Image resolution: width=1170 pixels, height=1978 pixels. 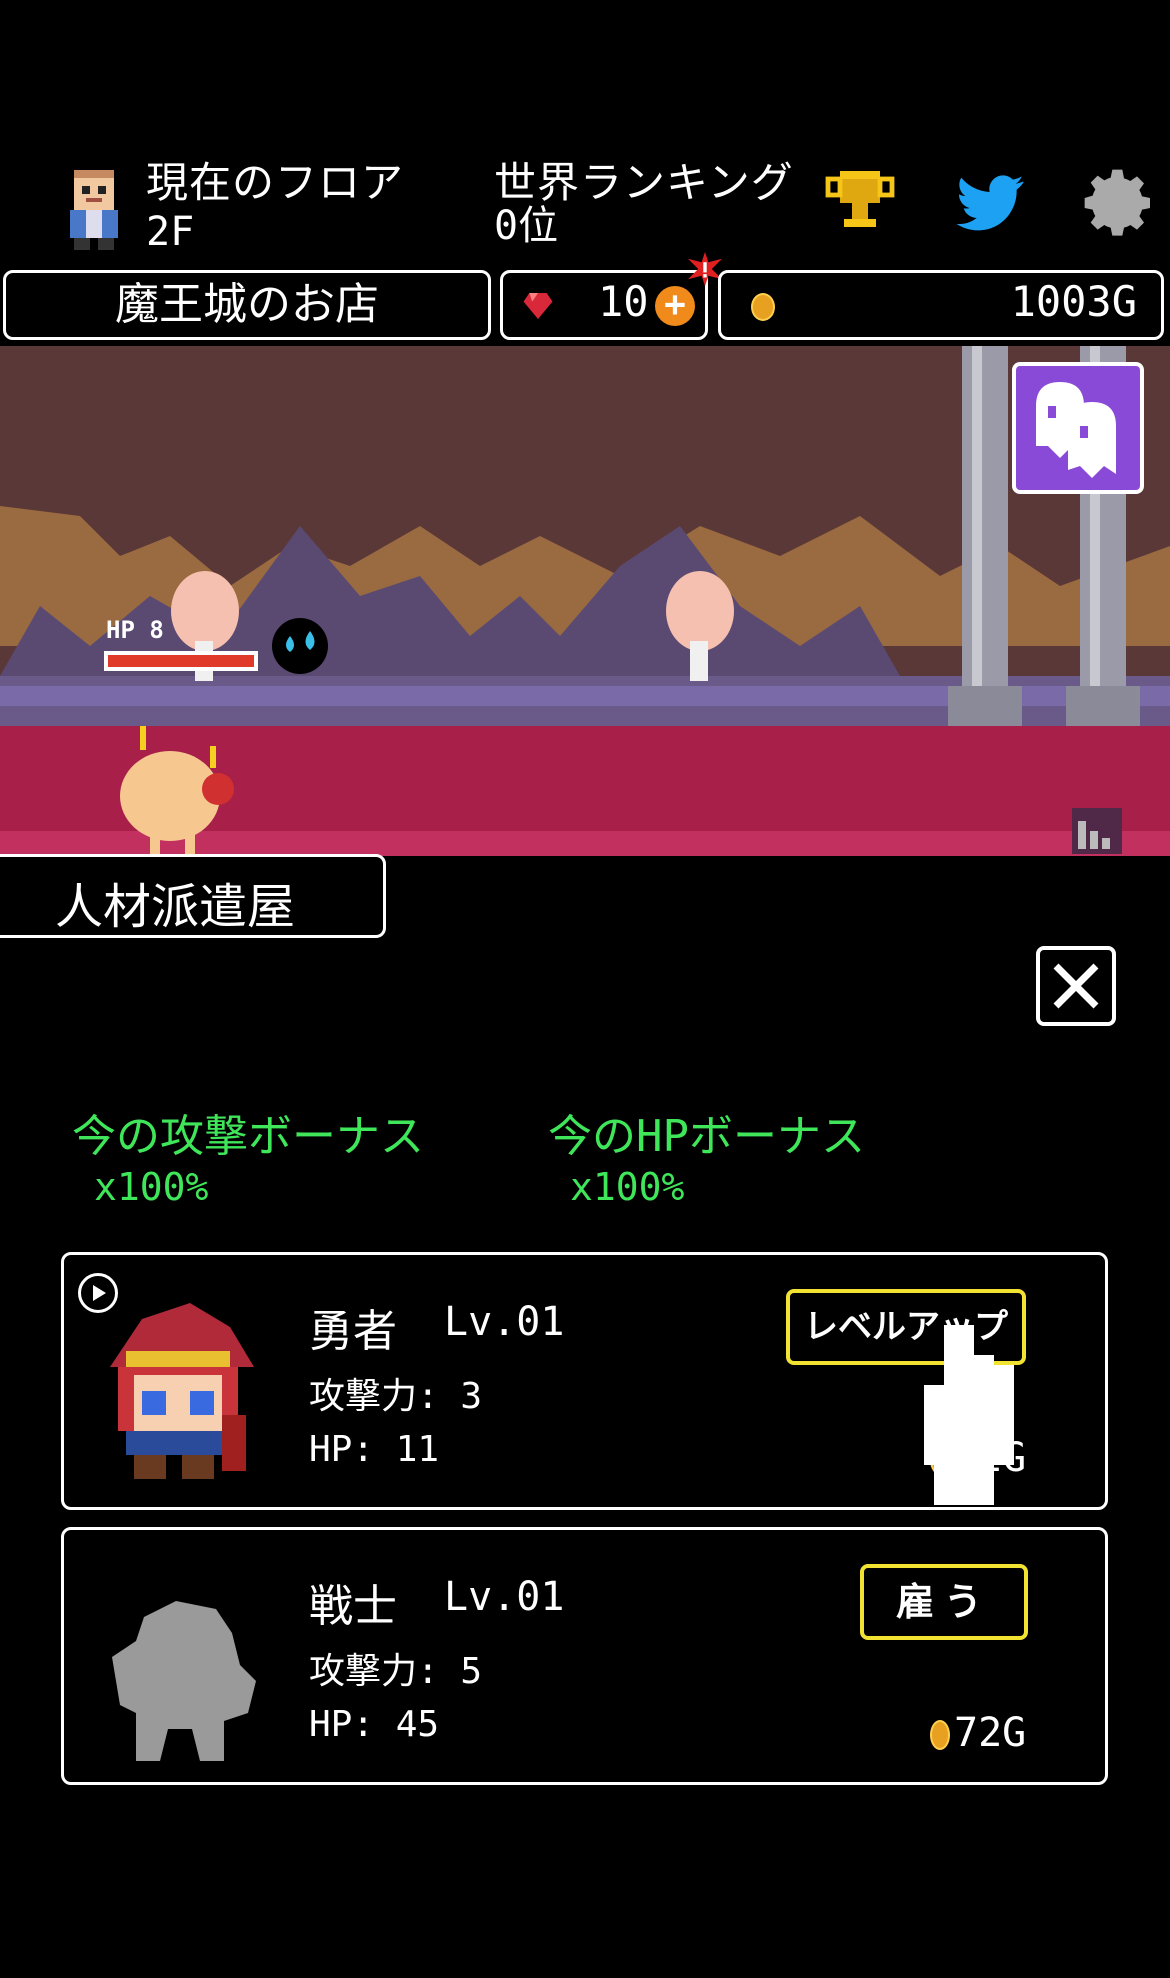 What do you see at coordinates (944, 1602) in the screenshot?
I see `hire-button: 雇う` at bounding box center [944, 1602].